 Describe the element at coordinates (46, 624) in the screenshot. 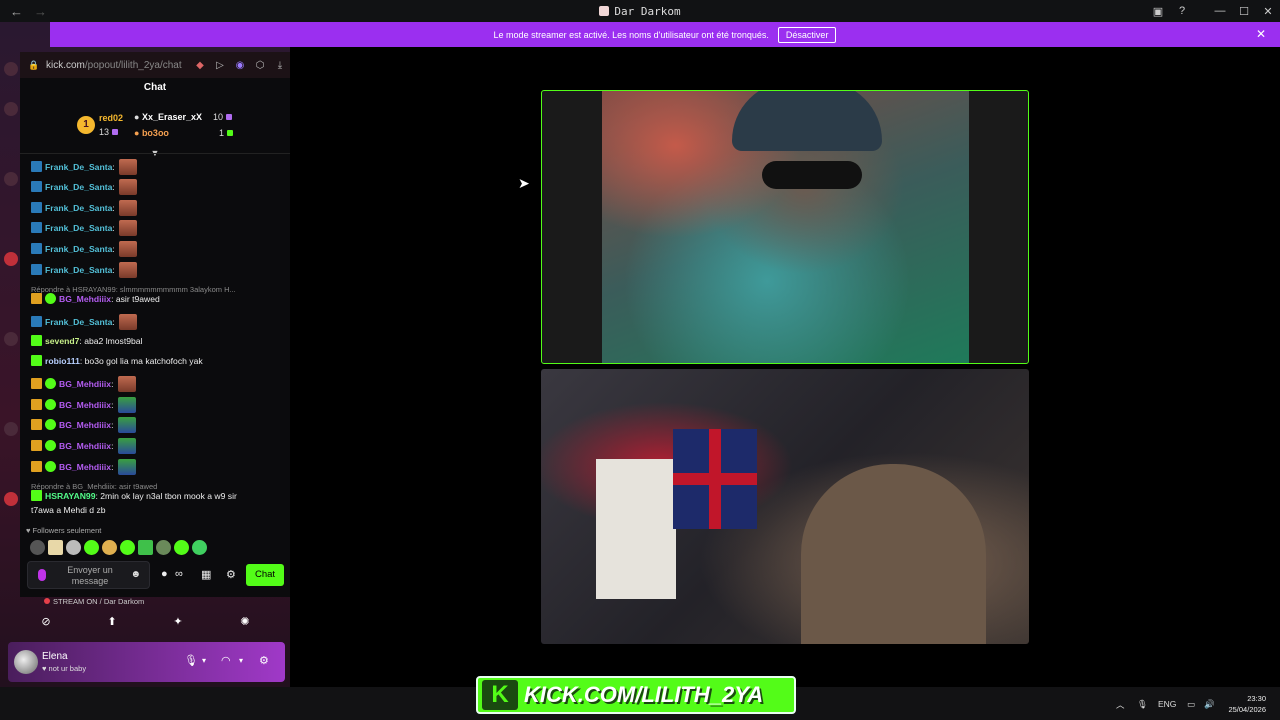

I see `video-off-icon: ⊘` at that location.